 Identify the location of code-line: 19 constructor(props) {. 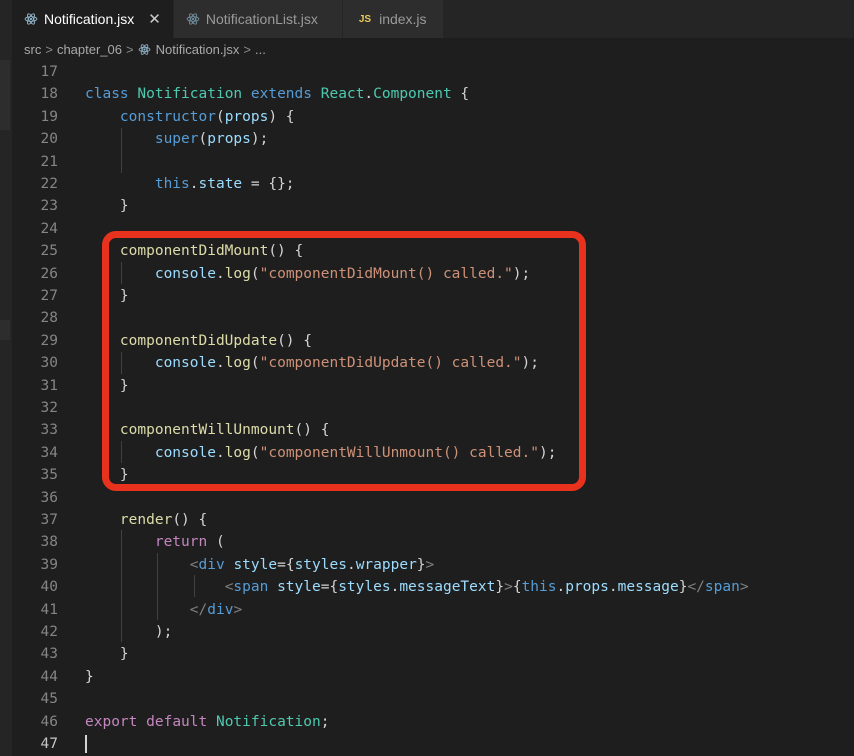
(433, 117).